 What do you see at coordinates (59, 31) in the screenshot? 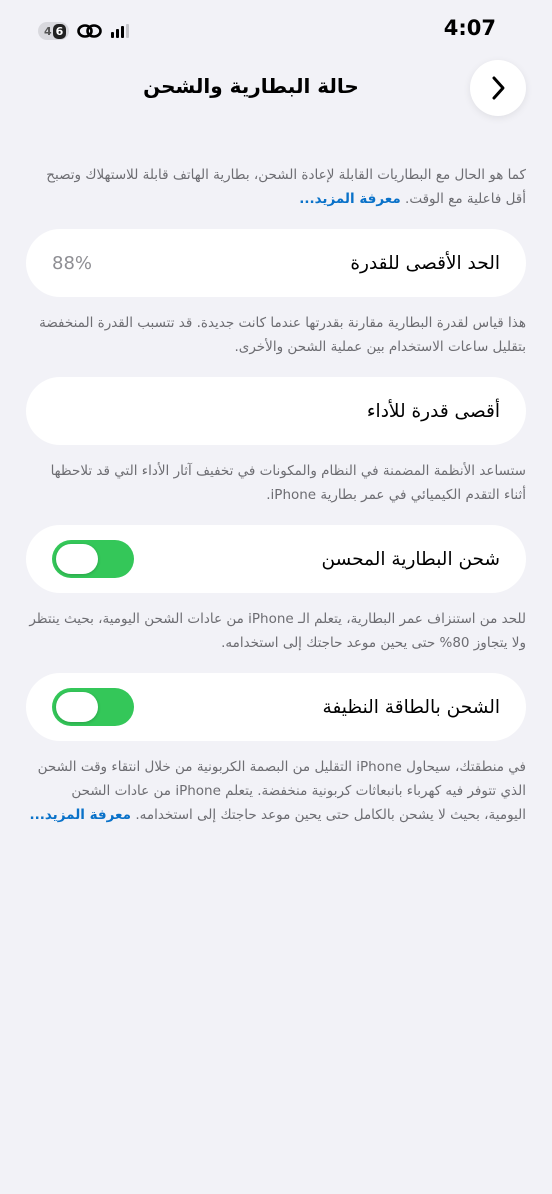
I see `network-badge-number: 6` at bounding box center [59, 31].